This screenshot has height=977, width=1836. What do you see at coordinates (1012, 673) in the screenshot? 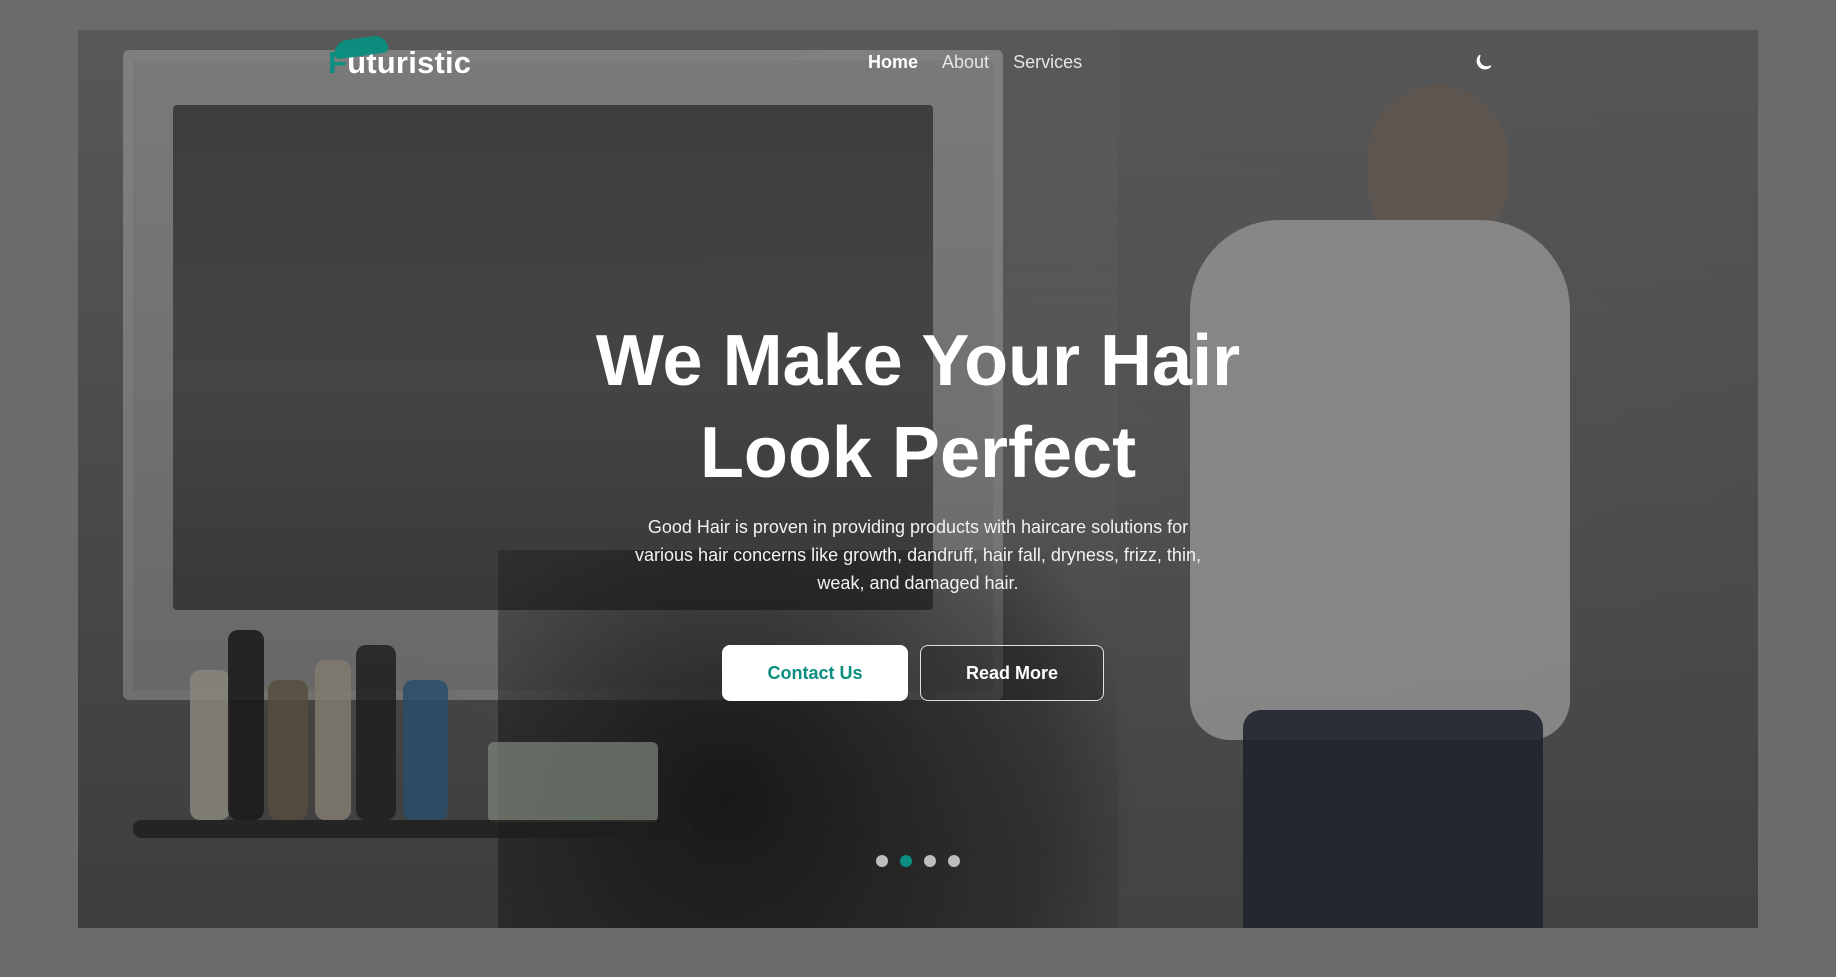
I see `read-more-button: Read More` at bounding box center [1012, 673].